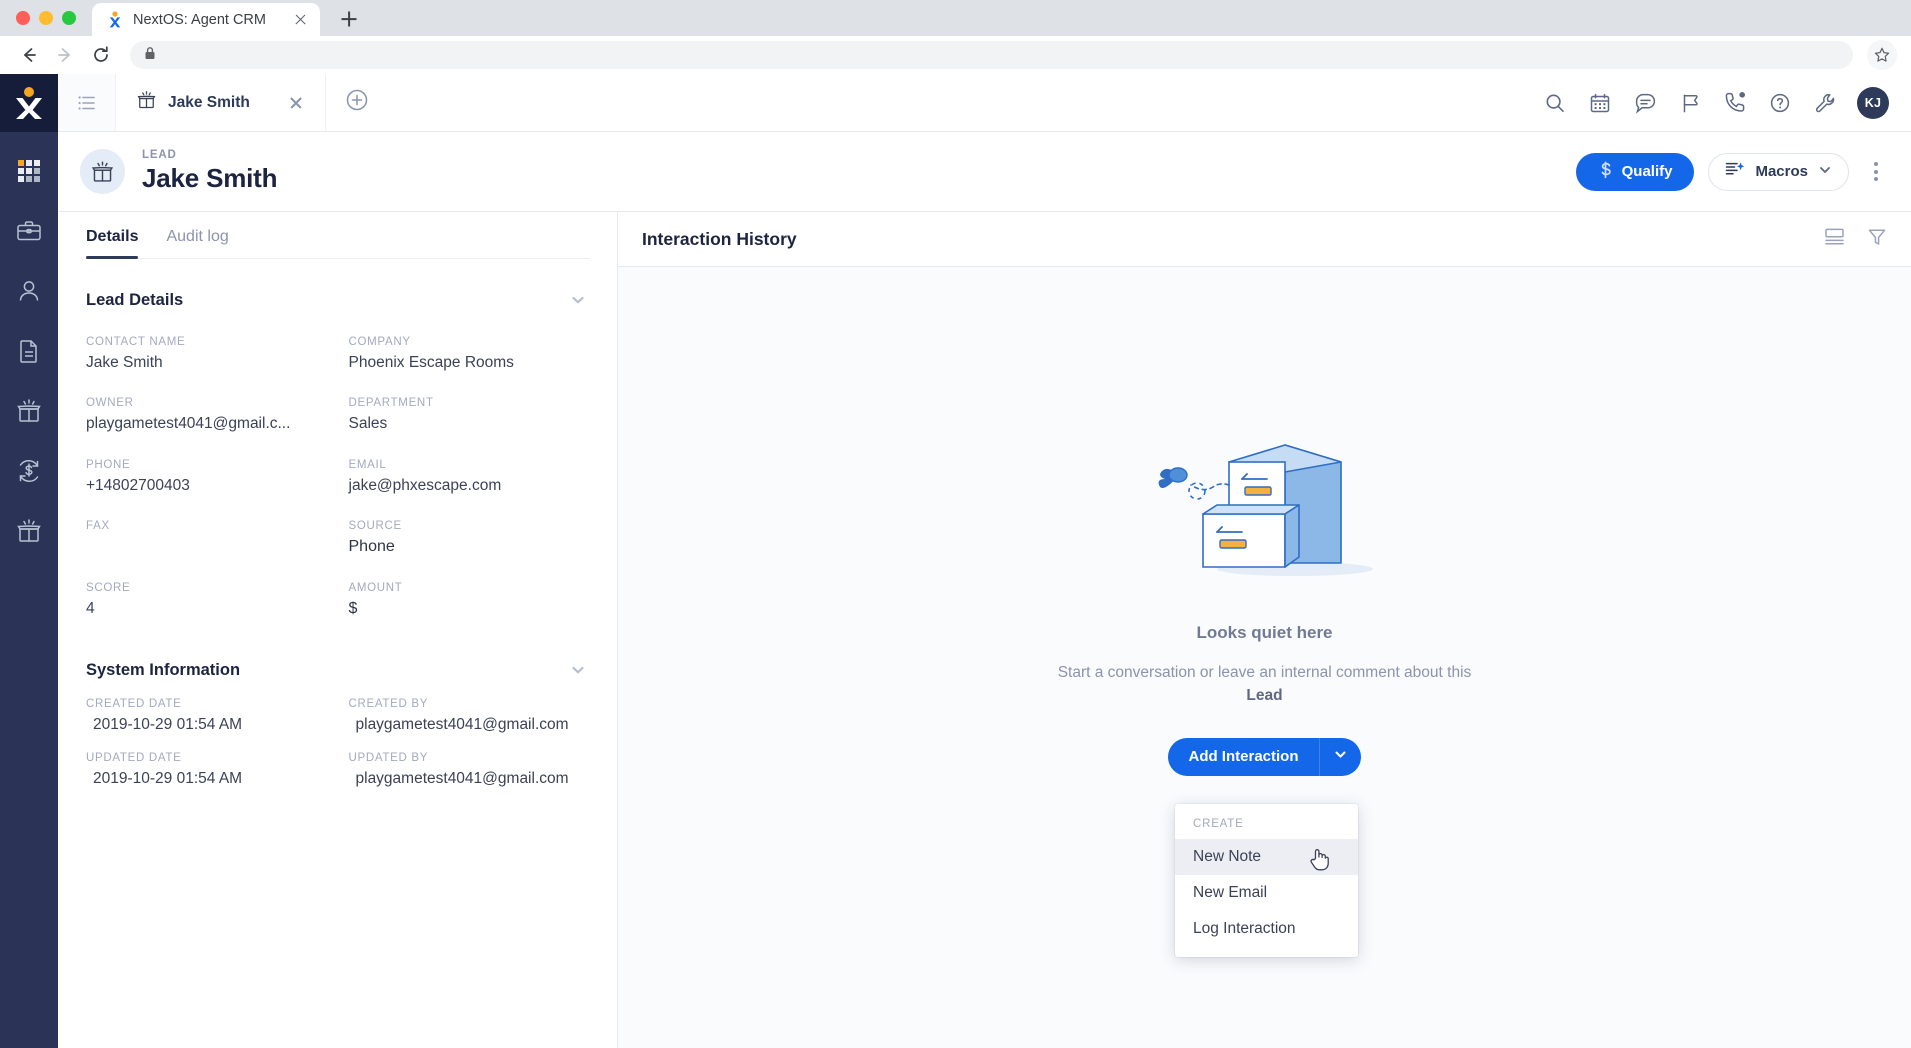  Describe the element at coordinates (1265, 502) in the screenshot. I see `file-cabinet-illustration` at that location.